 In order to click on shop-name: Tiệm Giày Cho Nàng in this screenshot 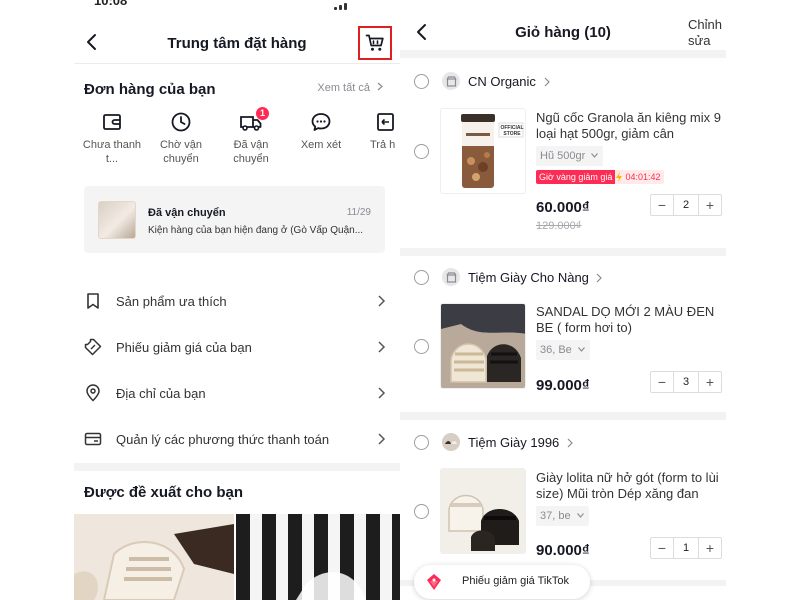, I will do `click(528, 277)`.